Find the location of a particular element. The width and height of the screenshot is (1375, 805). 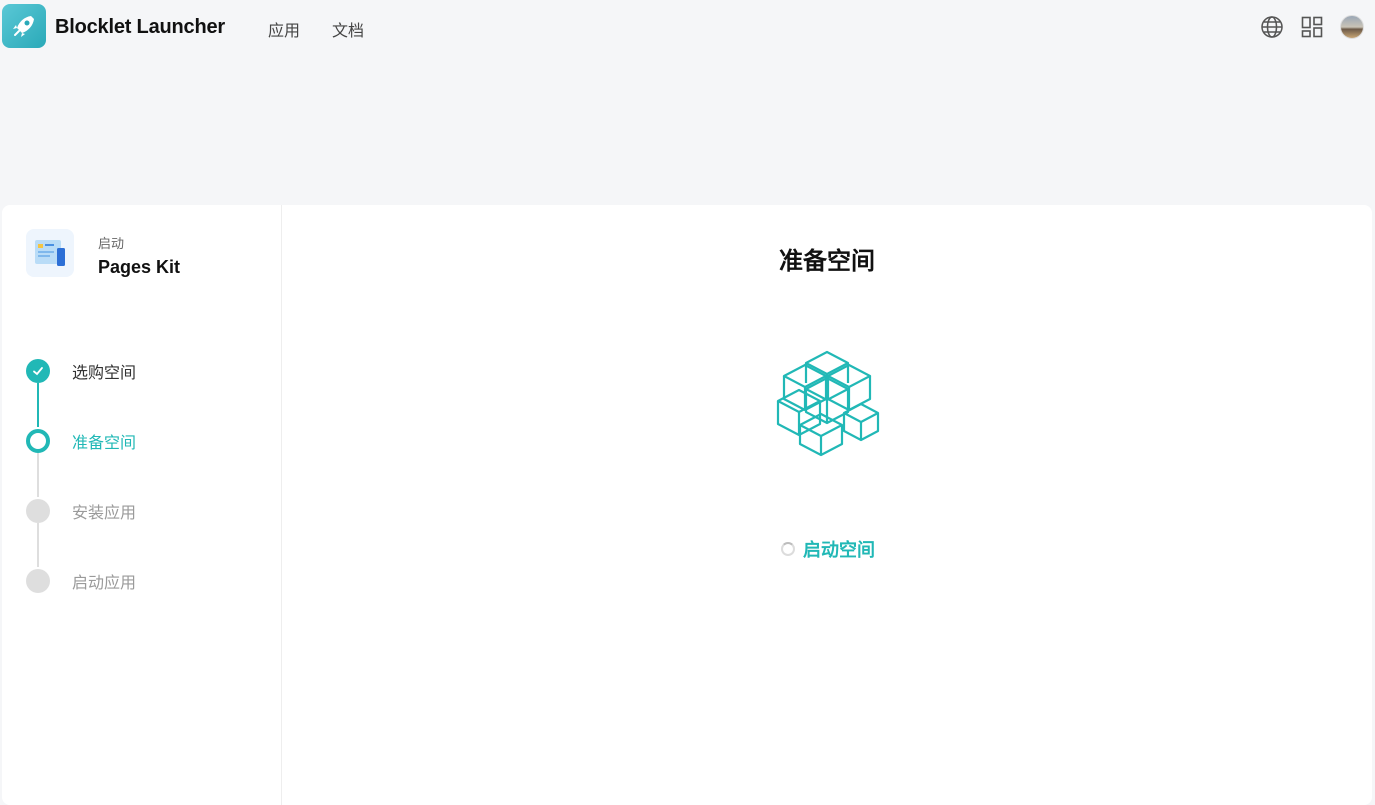

globe-icon is located at coordinates (1272, 27).